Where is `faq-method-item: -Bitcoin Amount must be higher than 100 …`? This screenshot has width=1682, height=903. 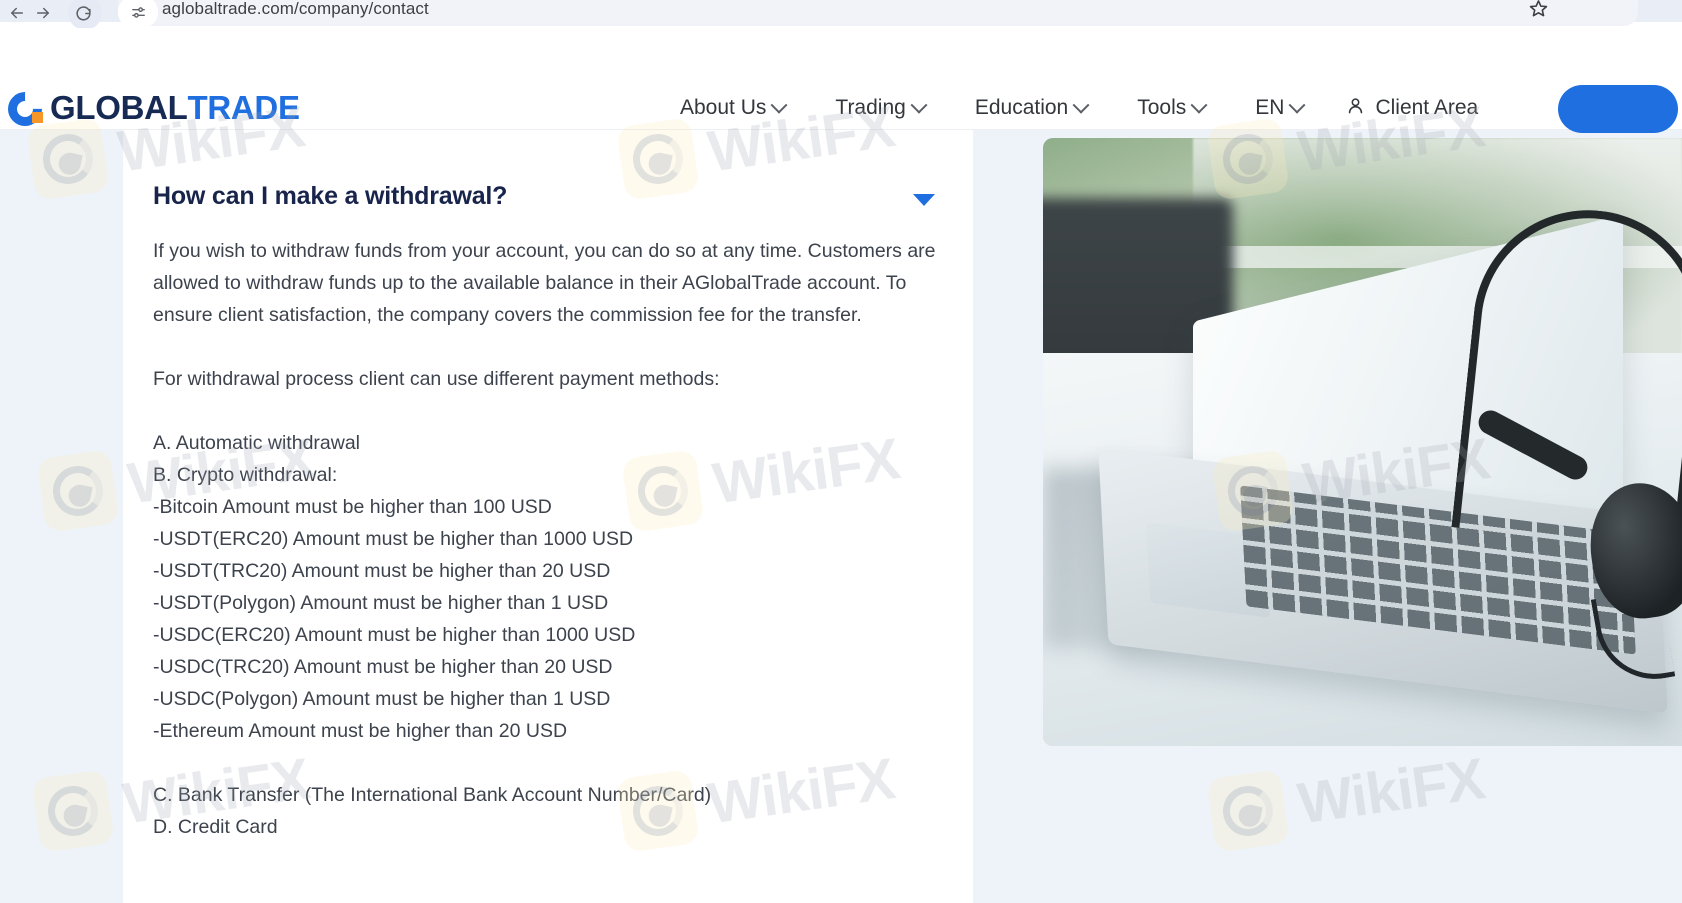
faq-method-item: -Bitcoin Amount must be higher than 100 … is located at coordinates (352, 507).